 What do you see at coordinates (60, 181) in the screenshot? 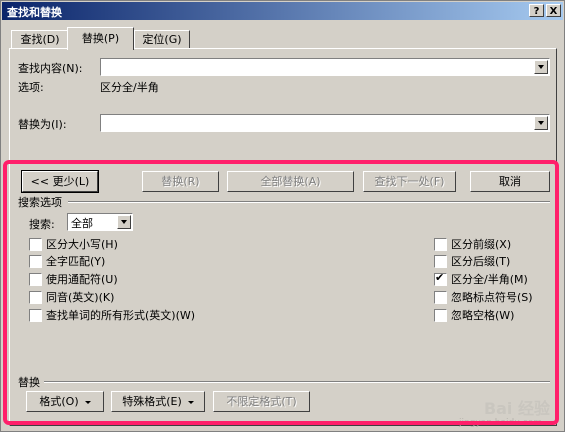
I see `less-button: << 更少(L)` at bounding box center [60, 181].